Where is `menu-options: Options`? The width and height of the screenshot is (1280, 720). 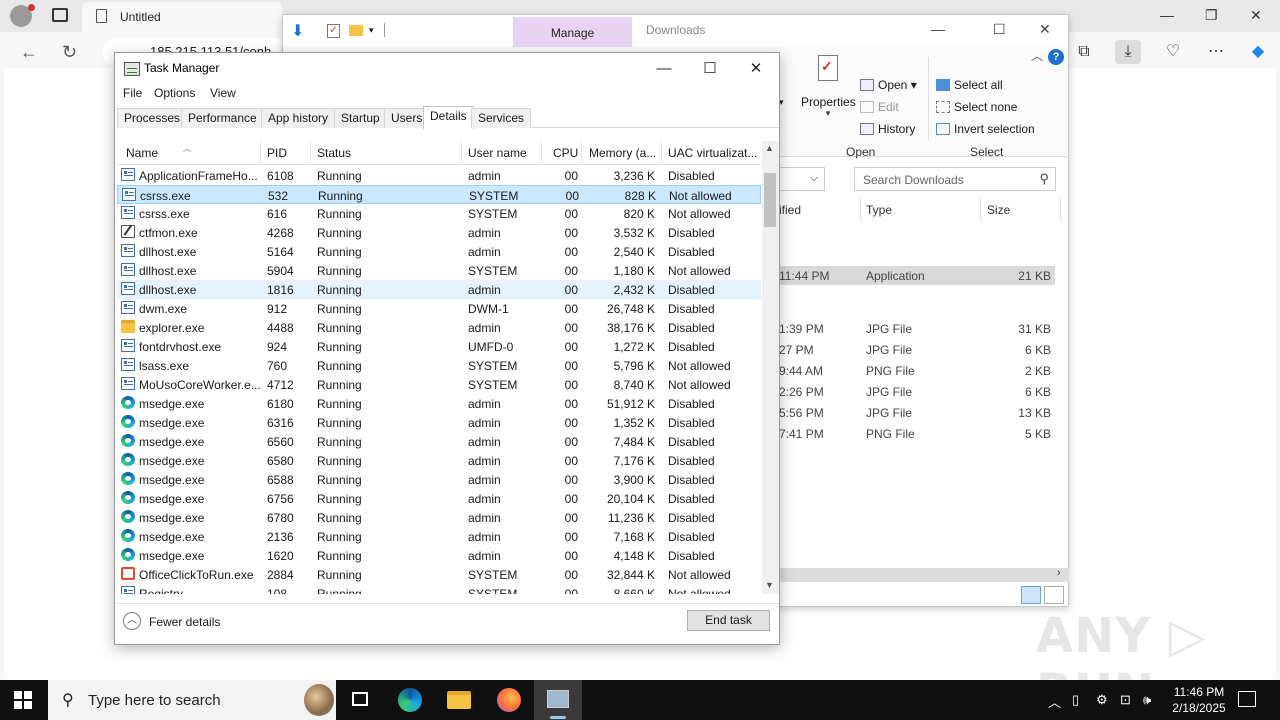
menu-options: Options is located at coordinates (174, 93).